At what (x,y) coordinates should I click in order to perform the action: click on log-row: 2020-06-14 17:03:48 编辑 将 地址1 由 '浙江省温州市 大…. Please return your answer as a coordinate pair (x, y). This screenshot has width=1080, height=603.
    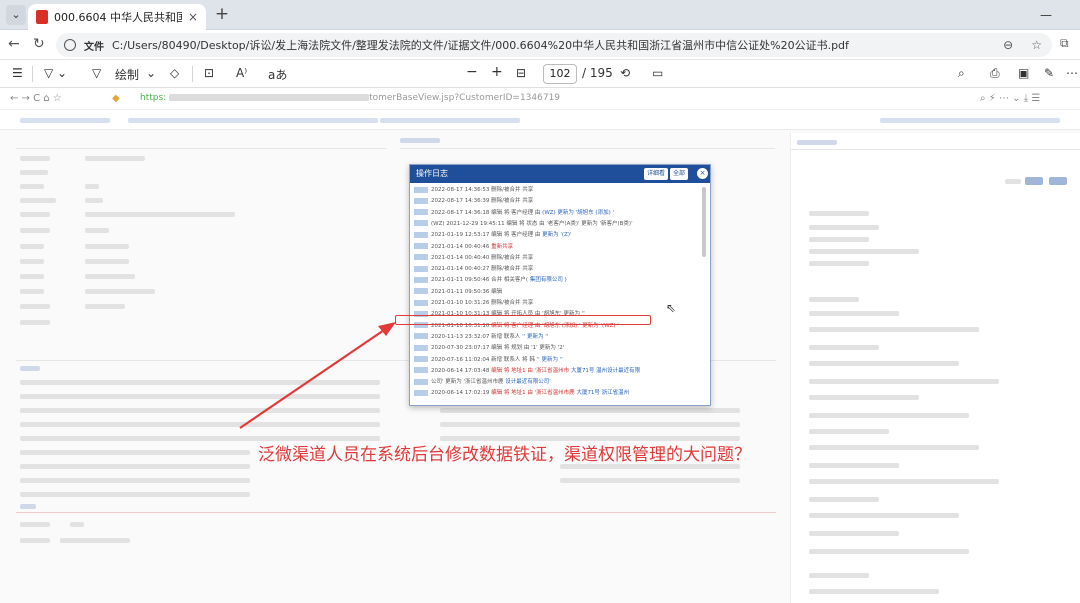
    Looking at the image, I should click on (559, 371).